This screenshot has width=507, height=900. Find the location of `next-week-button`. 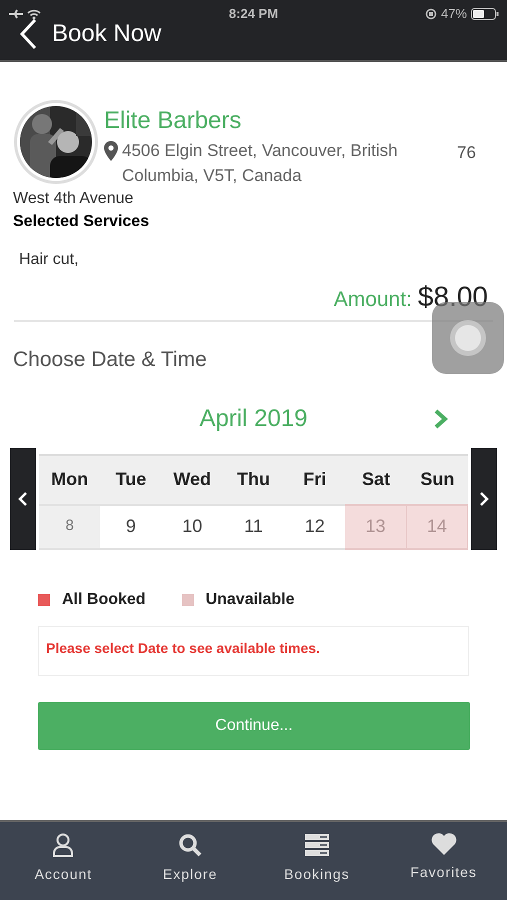

next-week-button is located at coordinates (484, 499).